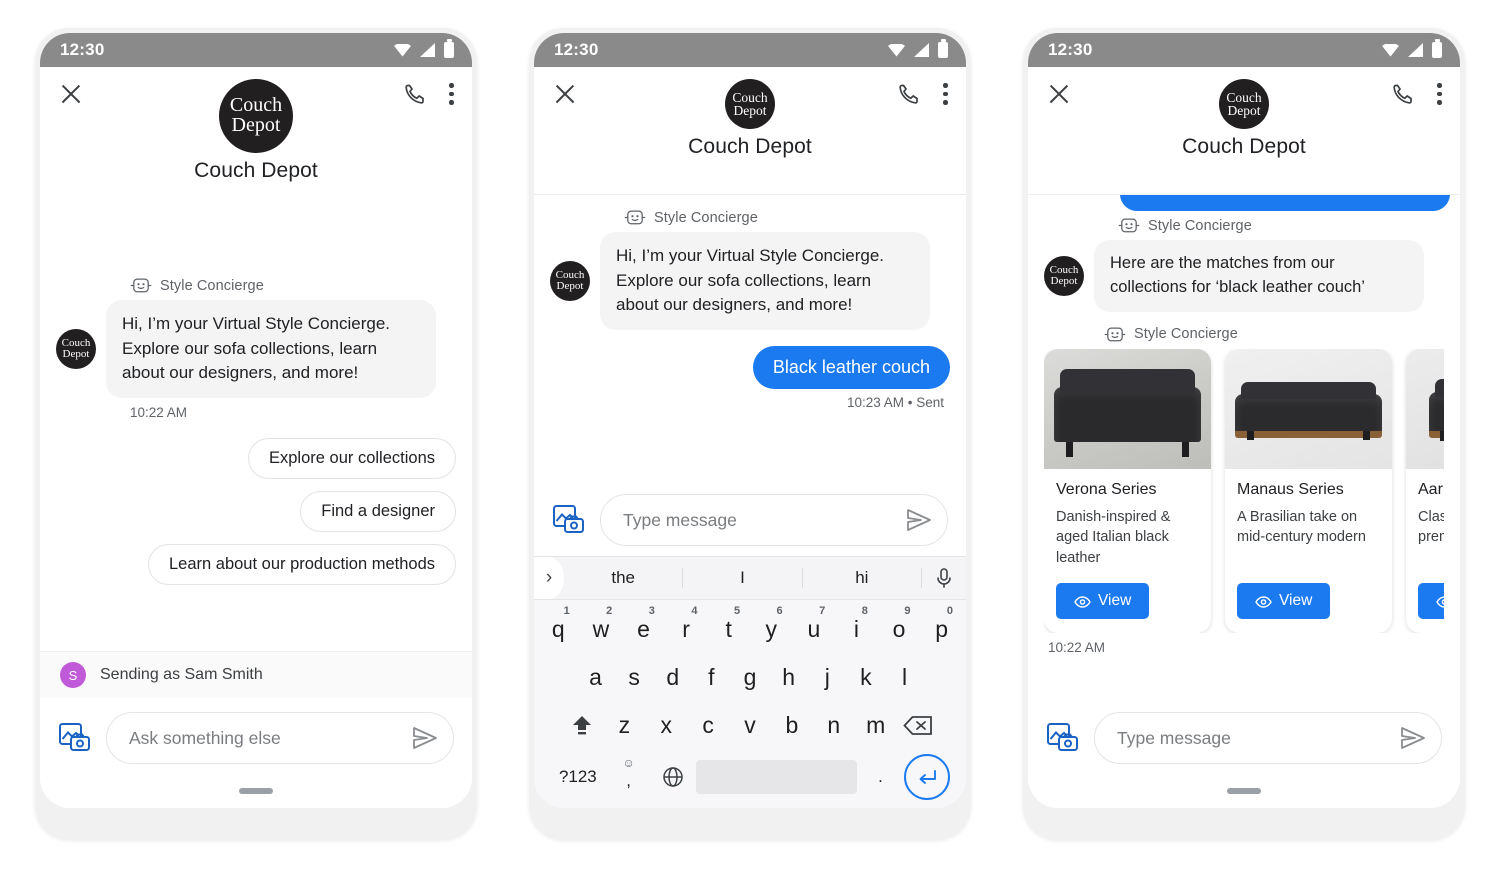 This screenshot has height=885, width=1500. Describe the element at coordinates (777, 777) in the screenshot. I see `space-key` at that location.